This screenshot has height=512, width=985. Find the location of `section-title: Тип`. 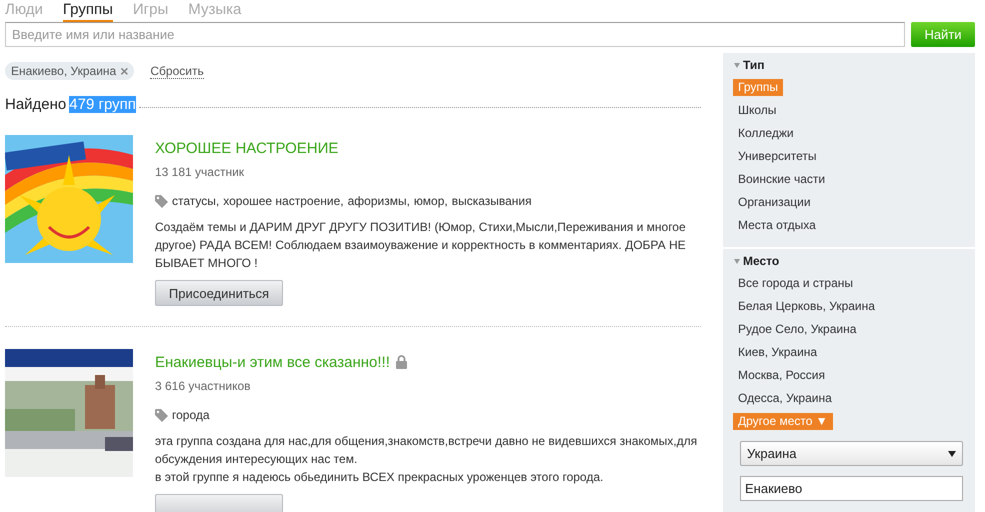

section-title: Тип is located at coordinates (753, 65).